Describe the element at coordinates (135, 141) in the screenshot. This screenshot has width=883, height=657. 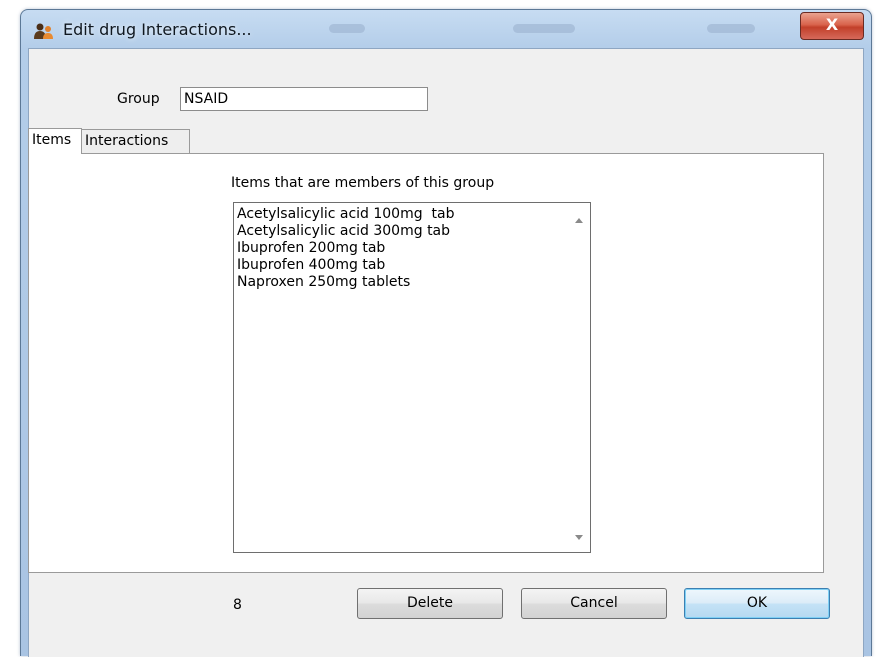
I see `tab-interactions: Interactions` at that location.